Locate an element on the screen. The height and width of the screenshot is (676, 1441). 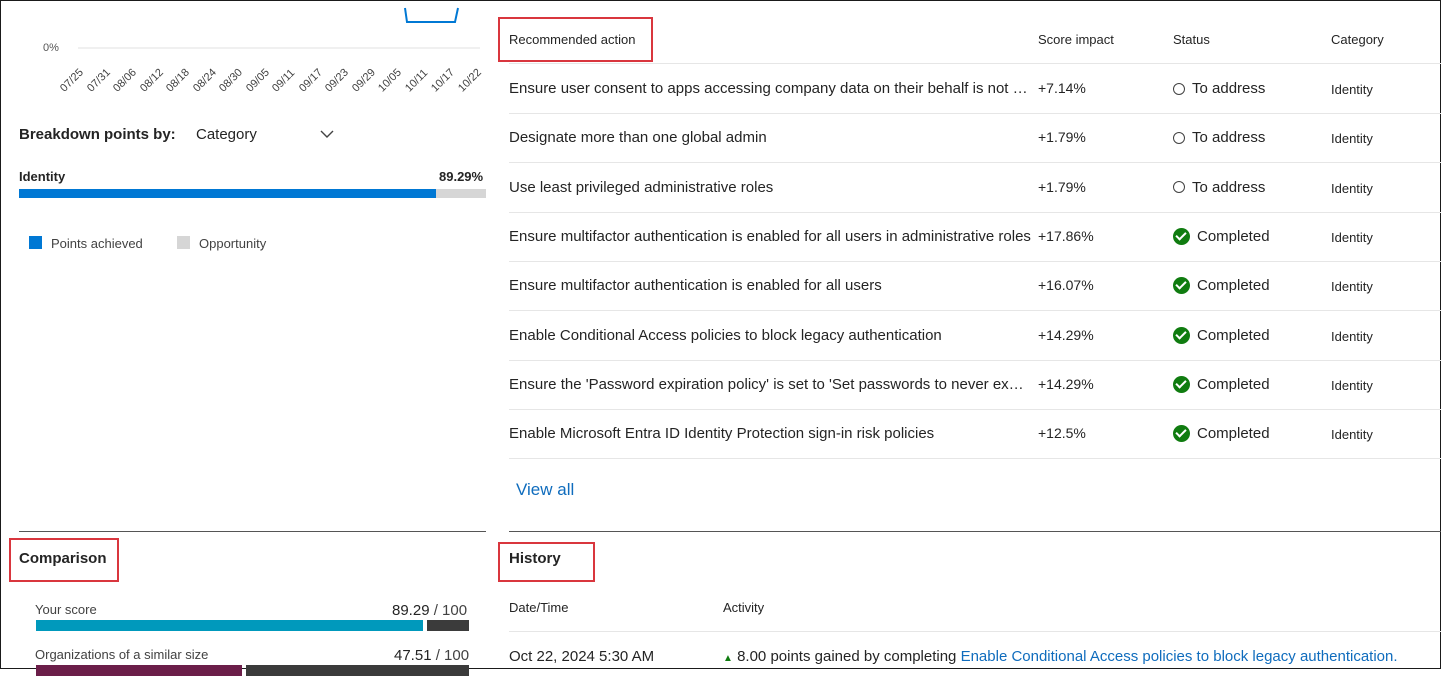
column-header-status: Status is located at coordinates (1191, 39).